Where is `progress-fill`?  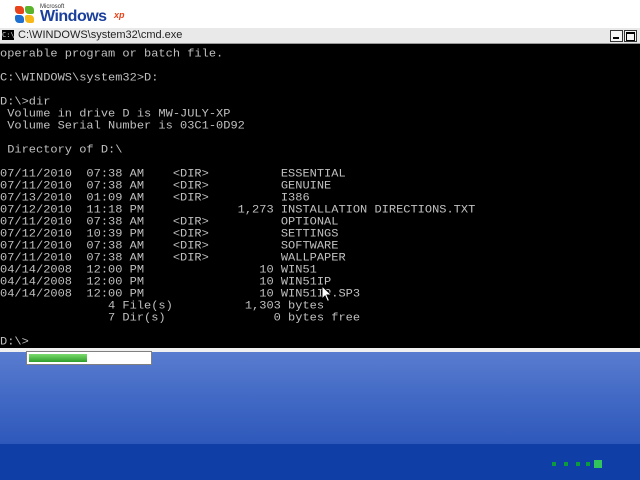 progress-fill is located at coordinates (58, 358).